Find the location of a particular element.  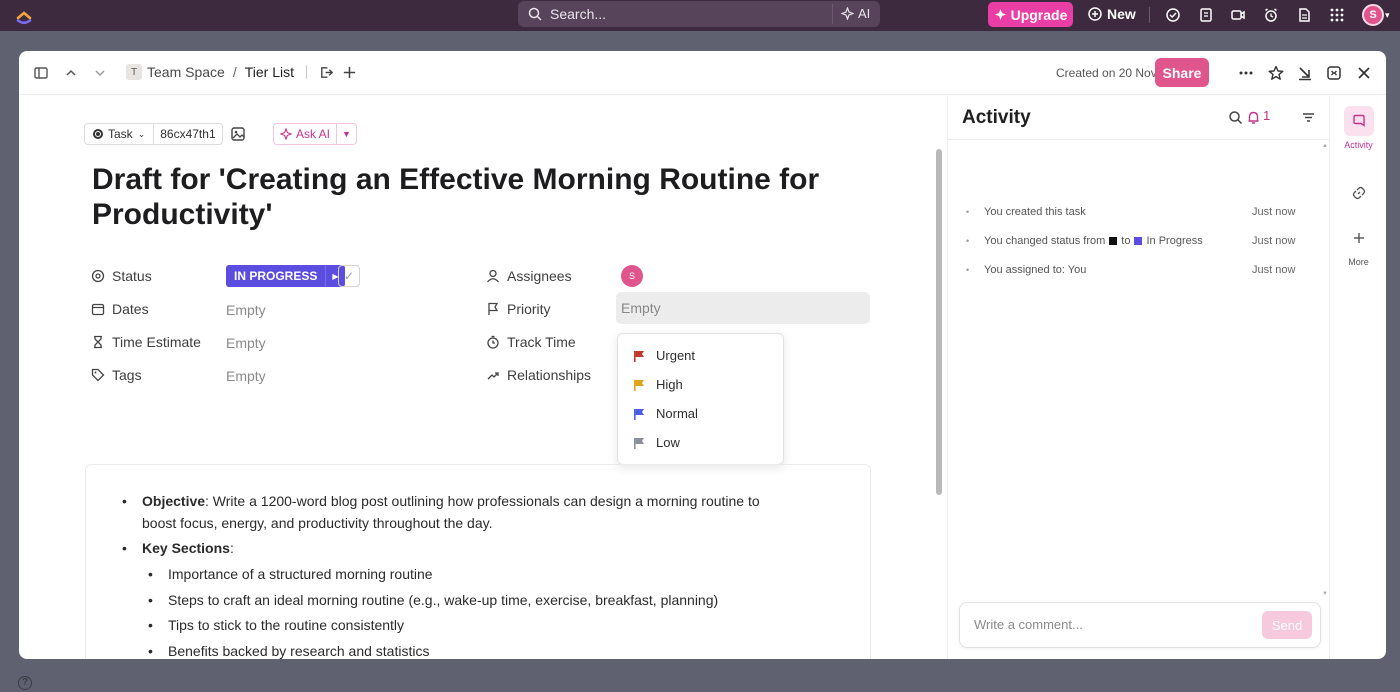

activity-text: In Progress is located at coordinates (1174, 241).